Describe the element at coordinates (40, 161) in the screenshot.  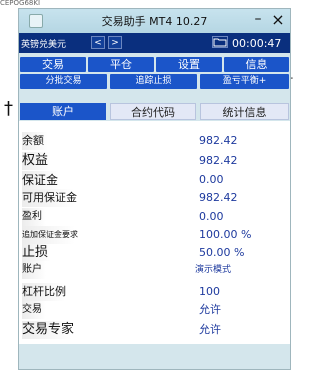
I see `row-label: 权益` at that location.